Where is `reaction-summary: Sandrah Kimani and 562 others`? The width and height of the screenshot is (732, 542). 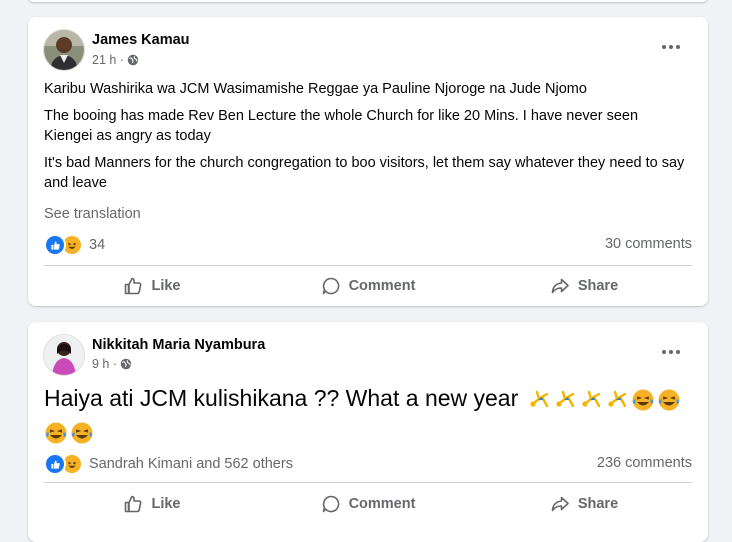
reaction-summary: Sandrah Kimani and 562 others is located at coordinates (168, 464).